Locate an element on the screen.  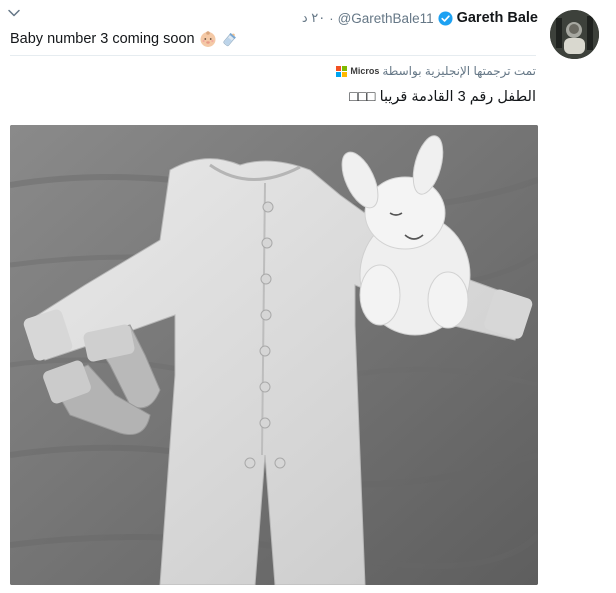
avatar is located at coordinates (574, 34).